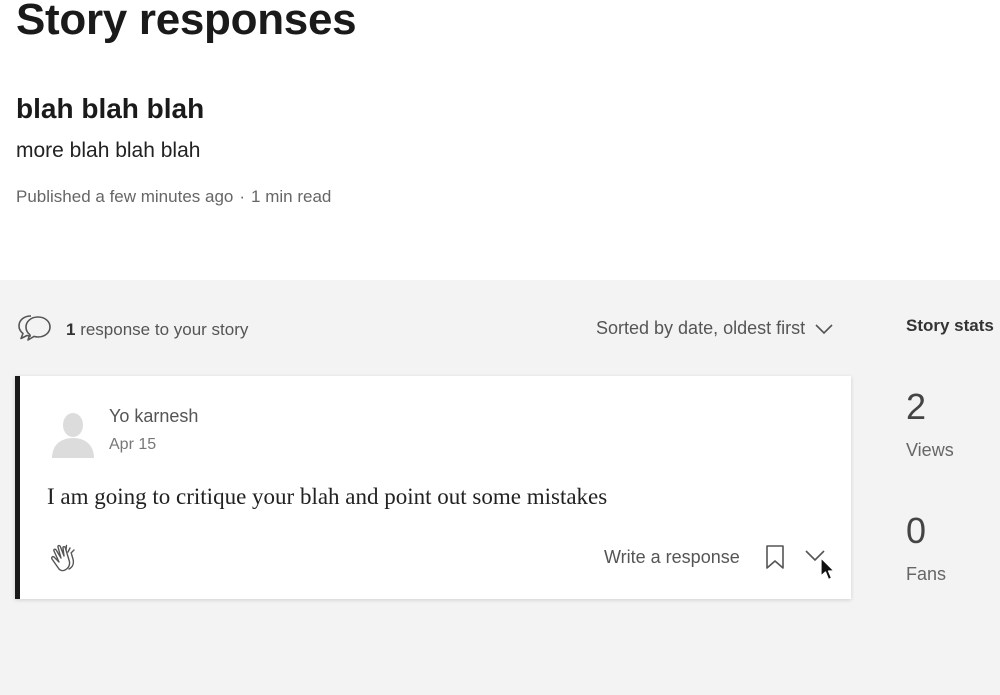 This screenshot has width=1000, height=695. I want to click on page-title: Story responses, so click(186, 22).